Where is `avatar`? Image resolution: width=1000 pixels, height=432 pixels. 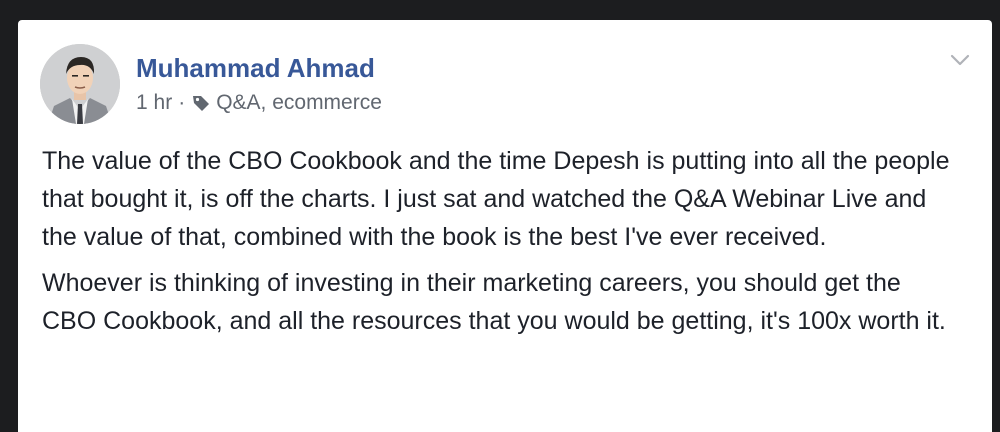
avatar is located at coordinates (80, 84).